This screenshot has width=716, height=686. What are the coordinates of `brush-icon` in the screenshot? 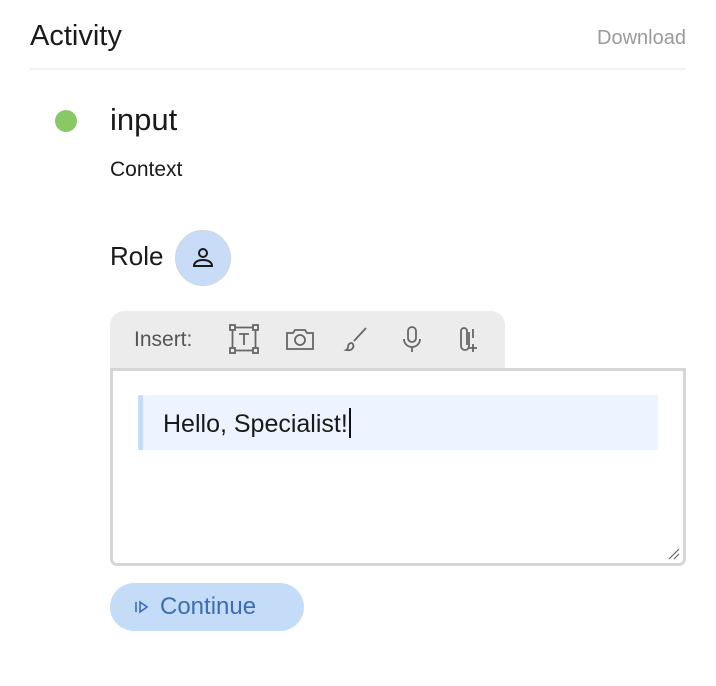 It's located at (355, 339).